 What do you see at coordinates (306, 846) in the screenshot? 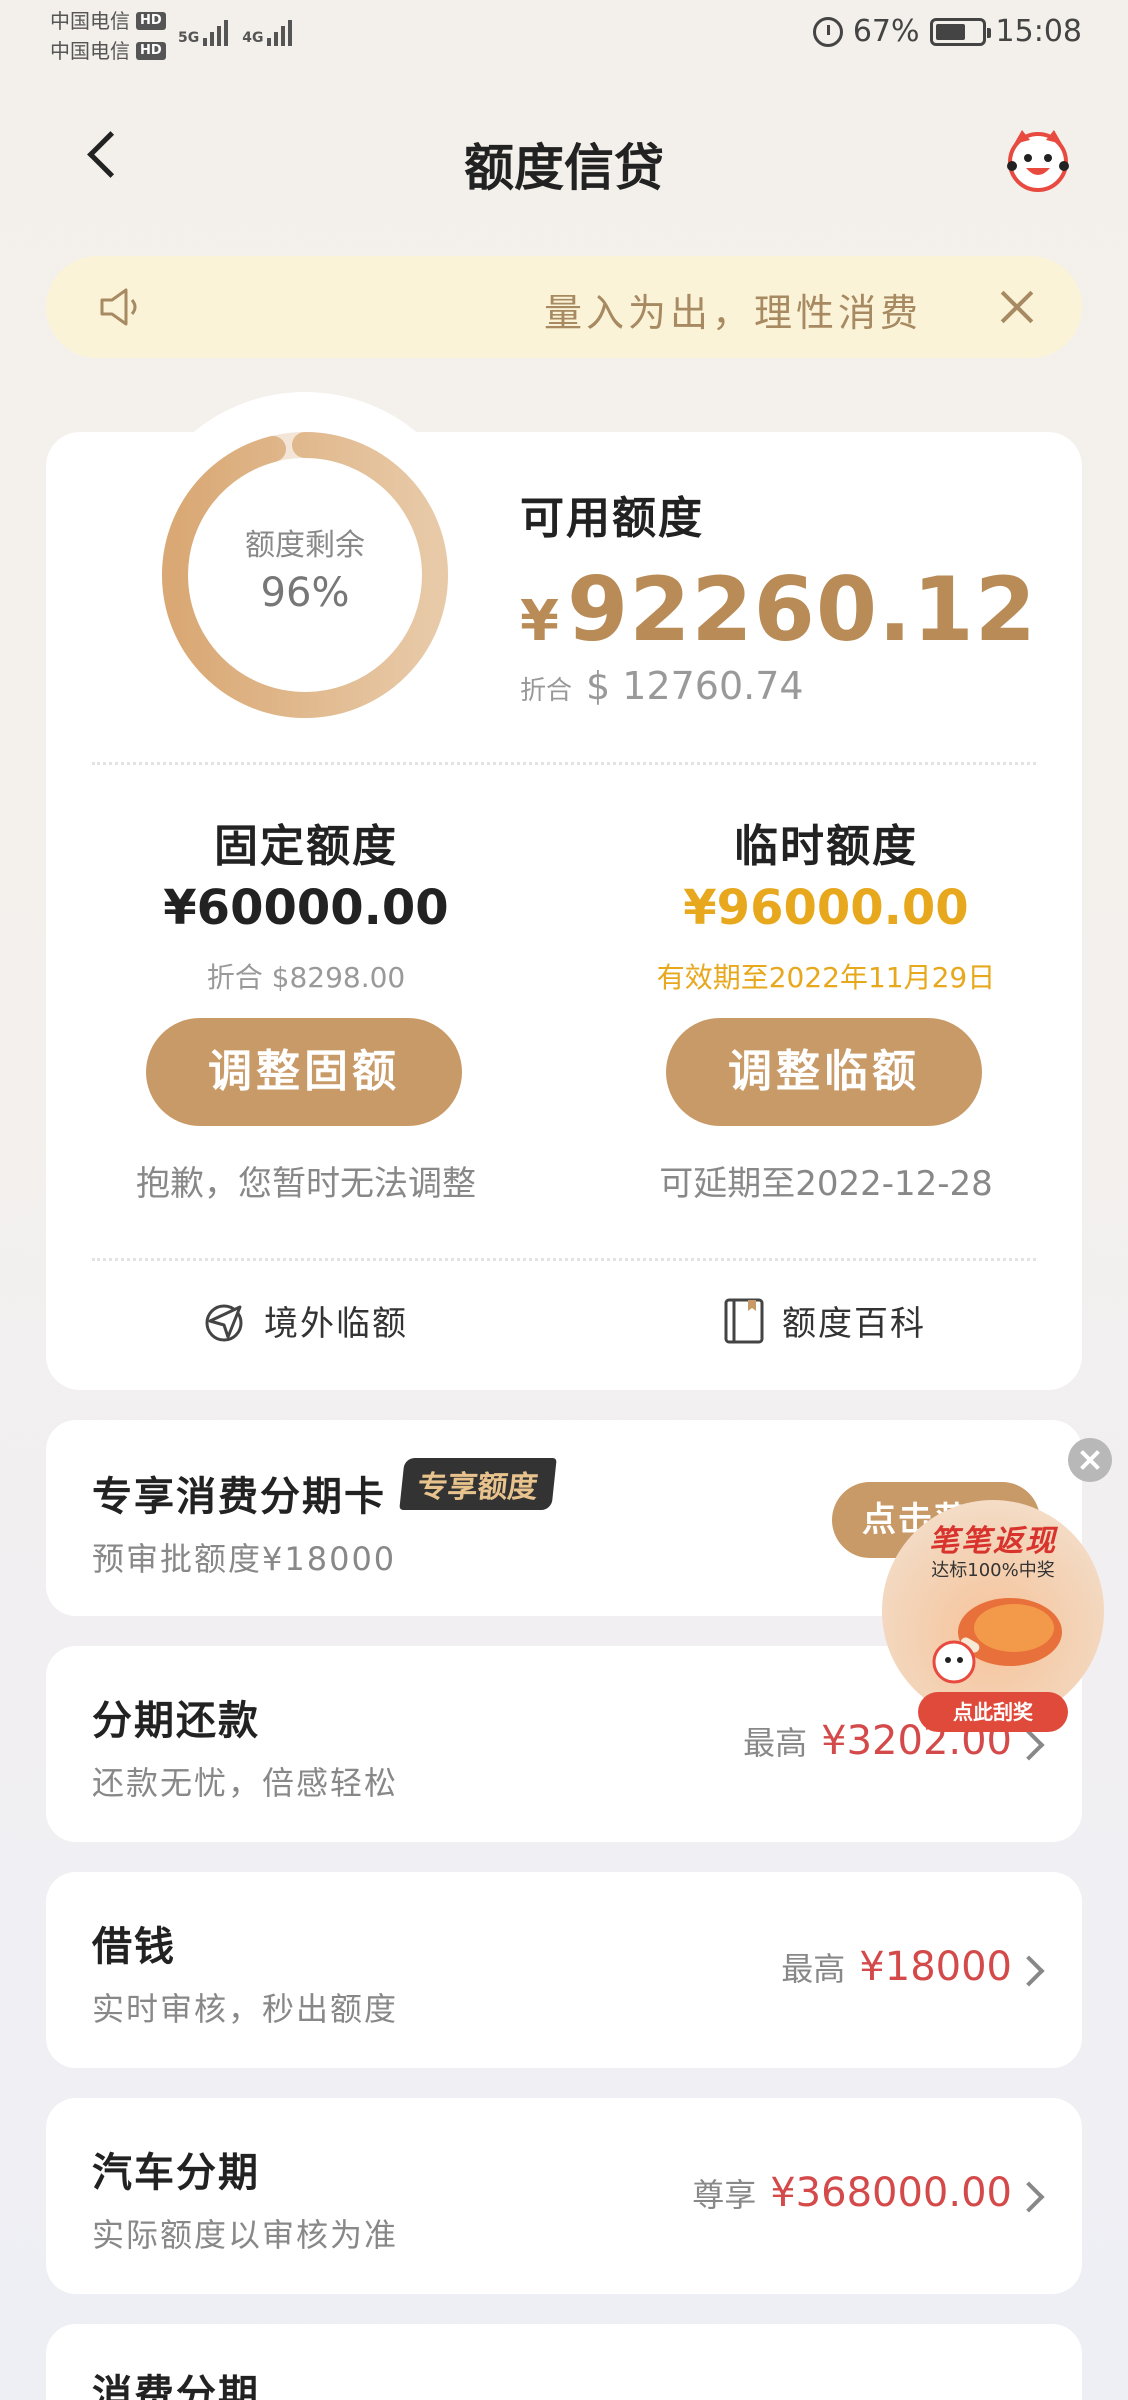
I see `fixed-credit-title: 固定额度` at bounding box center [306, 846].